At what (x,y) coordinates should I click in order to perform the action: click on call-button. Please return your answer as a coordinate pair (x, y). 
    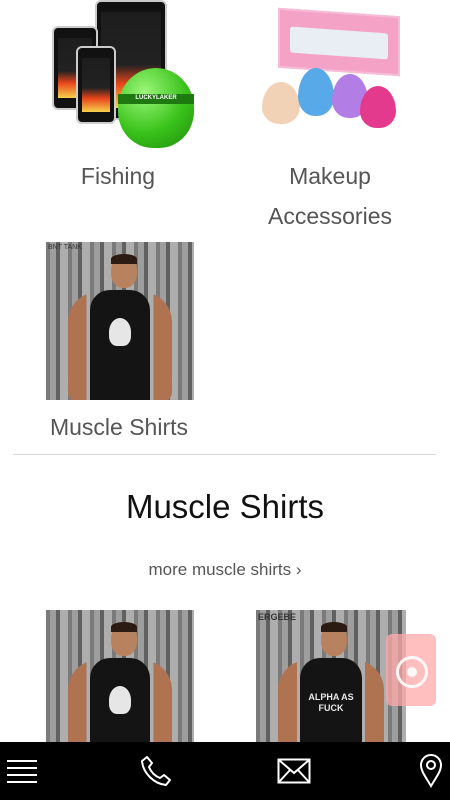
    Looking at the image, I should click on (156, 771).